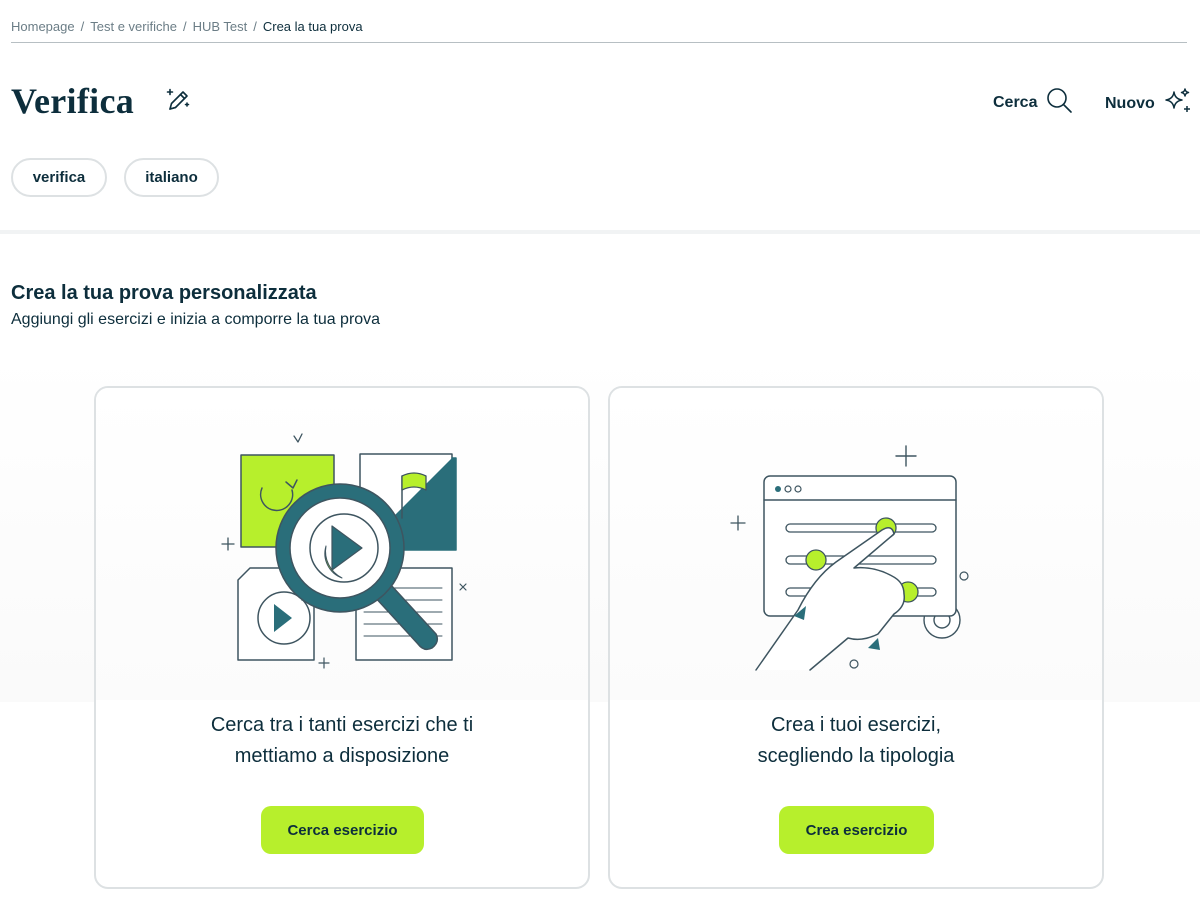 Image resolution: width=1200 pixels, height=904 pixels. I want to click on magnifier-over-exercises-icon, so click(342, 544).